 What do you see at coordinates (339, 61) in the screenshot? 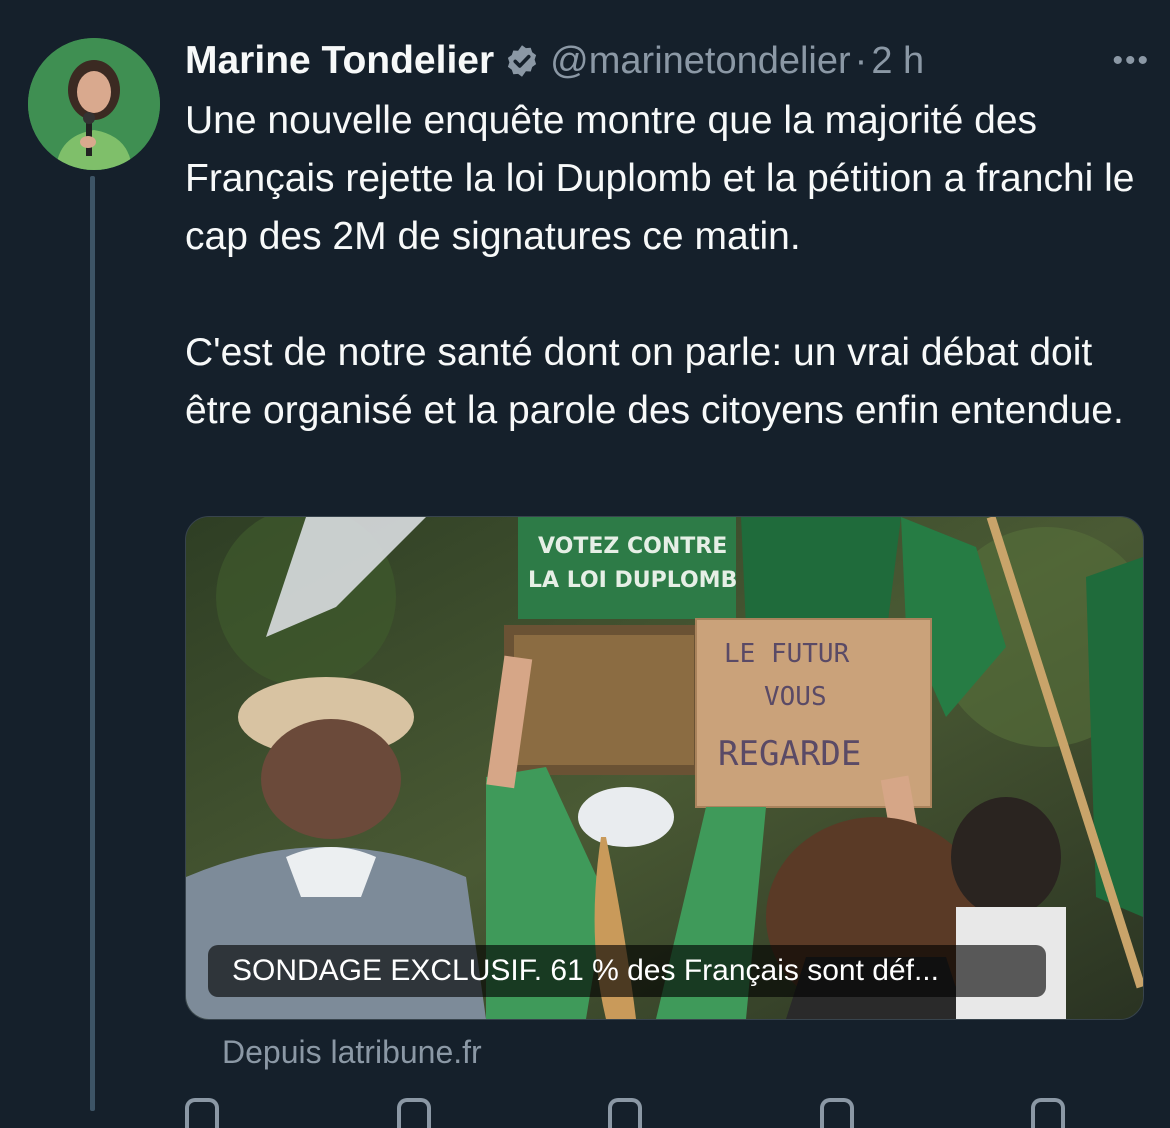
I see `author-name: Marine Tondelier` at bounding box center [339, 61].